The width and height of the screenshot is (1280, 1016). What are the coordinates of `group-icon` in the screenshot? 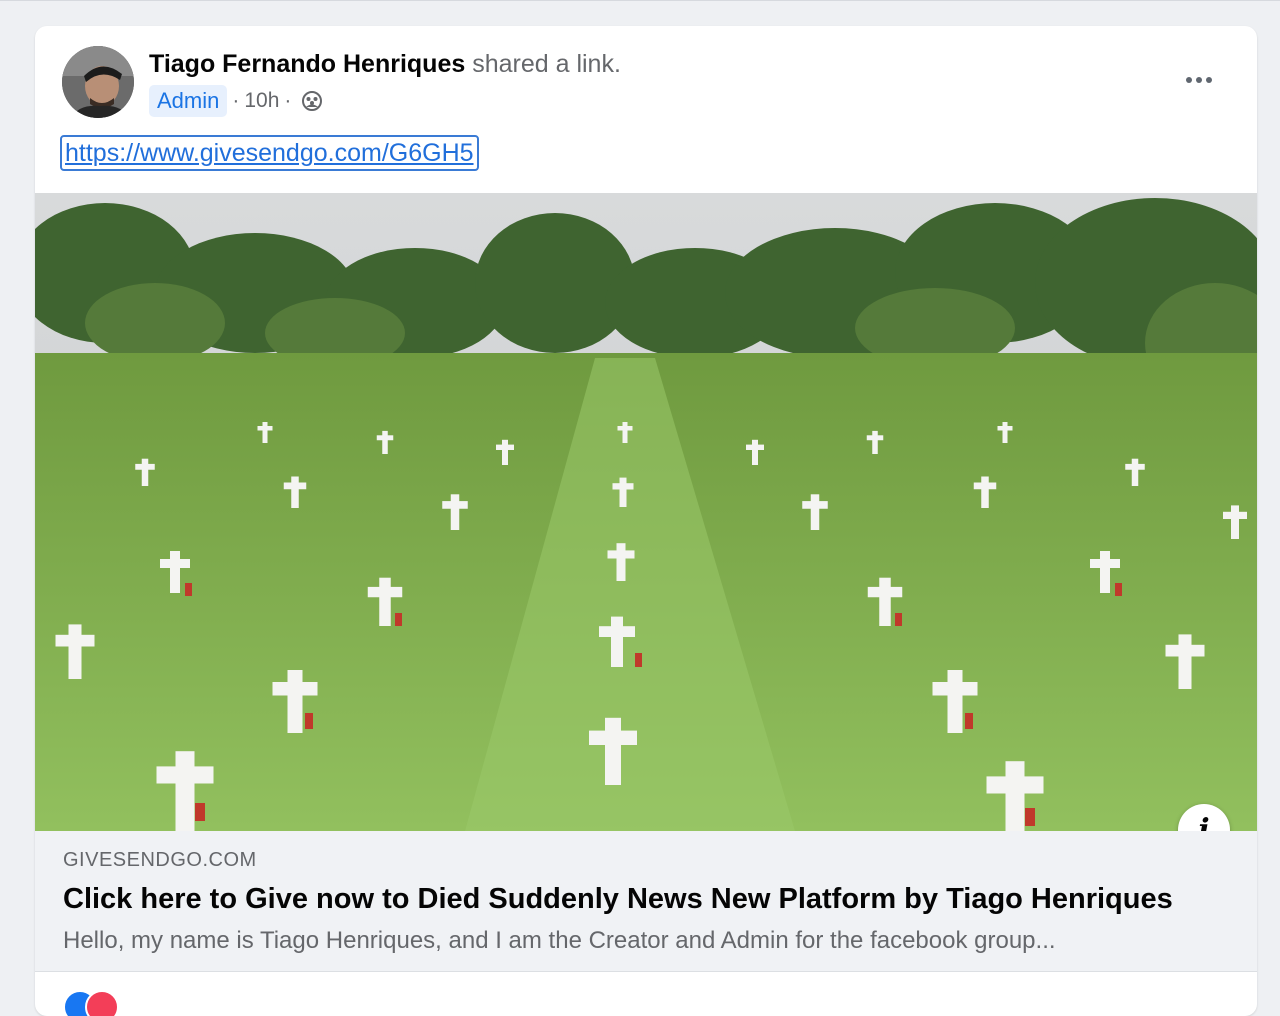 It's located at (312, 101).